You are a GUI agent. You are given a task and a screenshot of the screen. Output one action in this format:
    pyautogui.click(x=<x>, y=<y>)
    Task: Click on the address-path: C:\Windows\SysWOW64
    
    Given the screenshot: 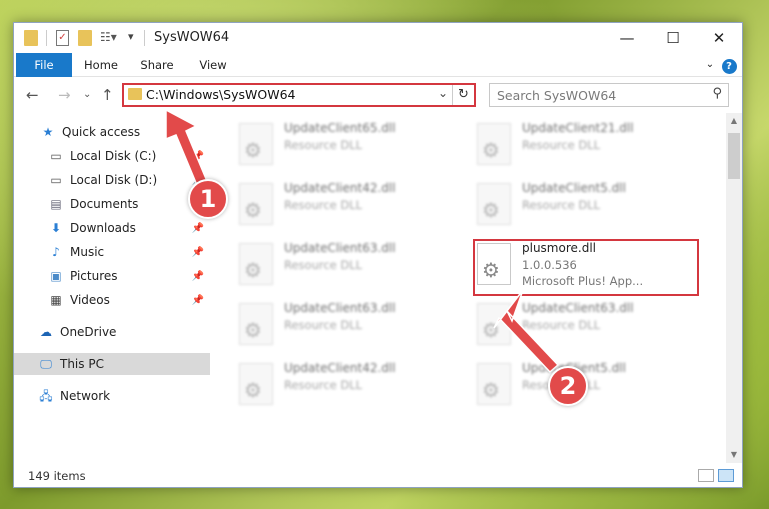 What is the action you would take?
    pyautogui.click(x=221, y=94)
    